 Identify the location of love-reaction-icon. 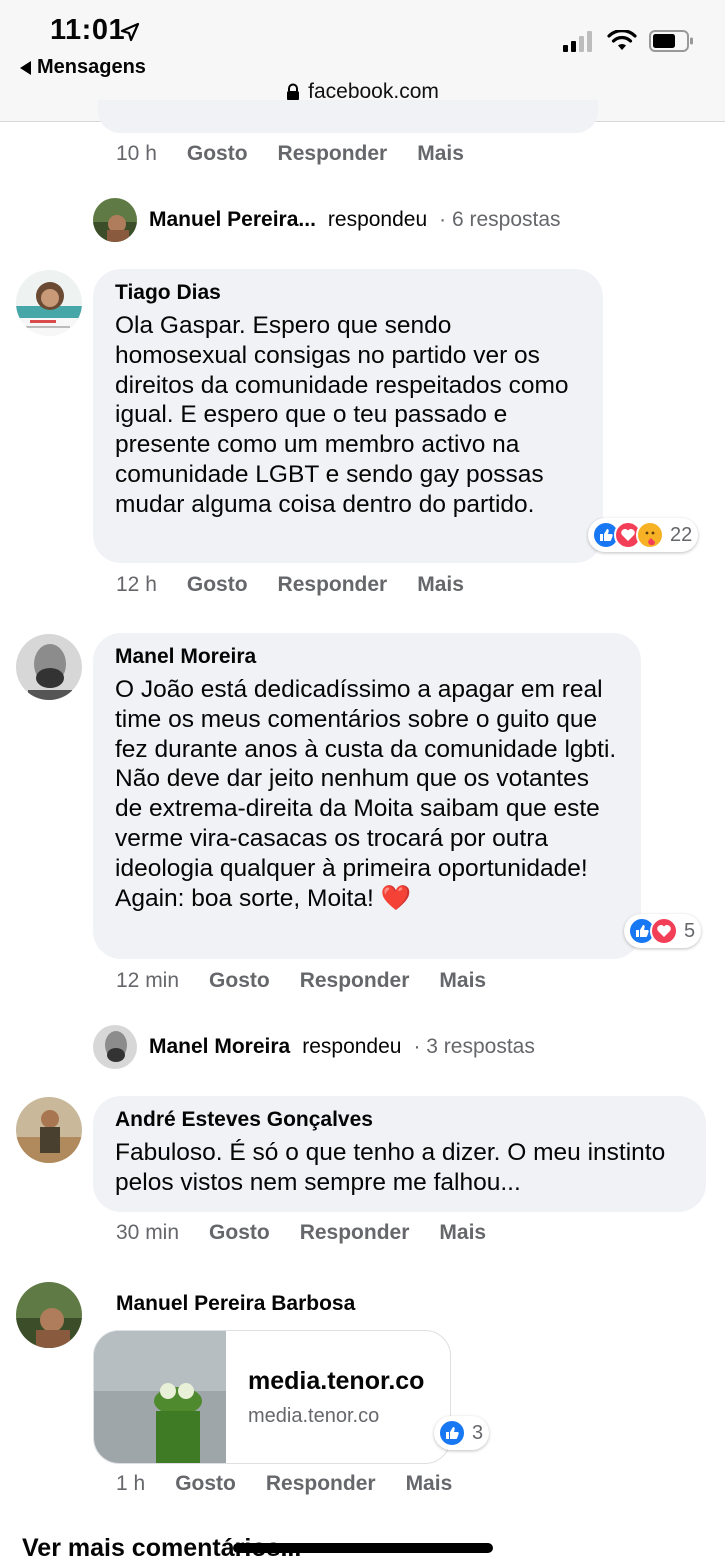
(664, 931).